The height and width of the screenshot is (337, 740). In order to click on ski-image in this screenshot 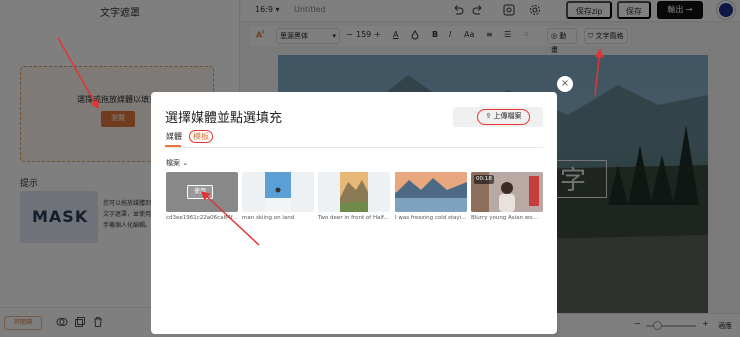, I will do `click(278, 192)`.